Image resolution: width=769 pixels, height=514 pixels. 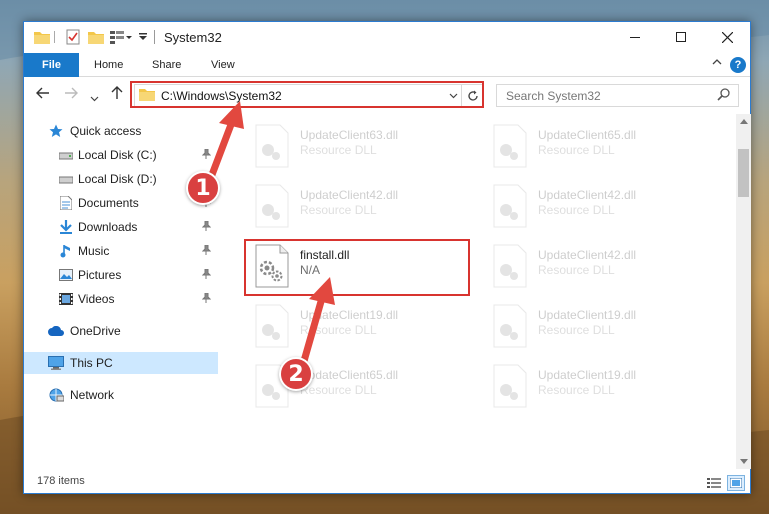 What do you see at coordinates (635, 37) in the screenshot?
I see `minimize-button` at bounding box center [635, 37].